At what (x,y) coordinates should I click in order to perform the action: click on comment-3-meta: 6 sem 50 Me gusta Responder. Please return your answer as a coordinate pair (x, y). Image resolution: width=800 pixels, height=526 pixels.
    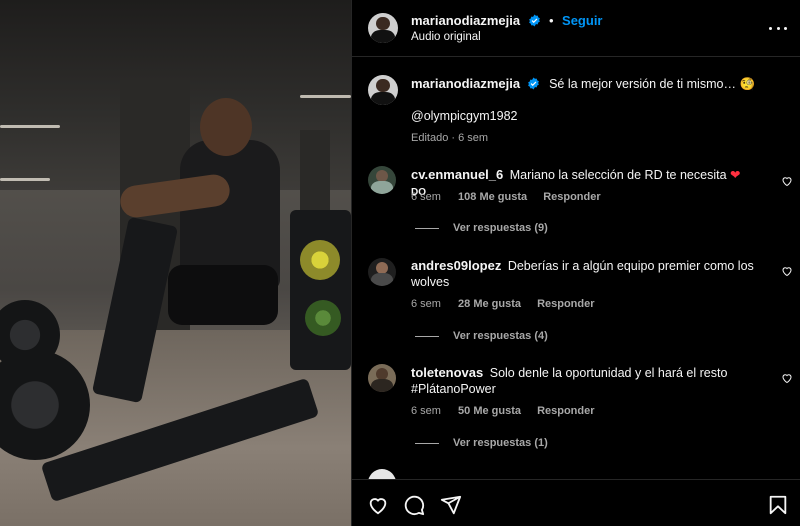
    Looking at the image, I should click on (503, 411).